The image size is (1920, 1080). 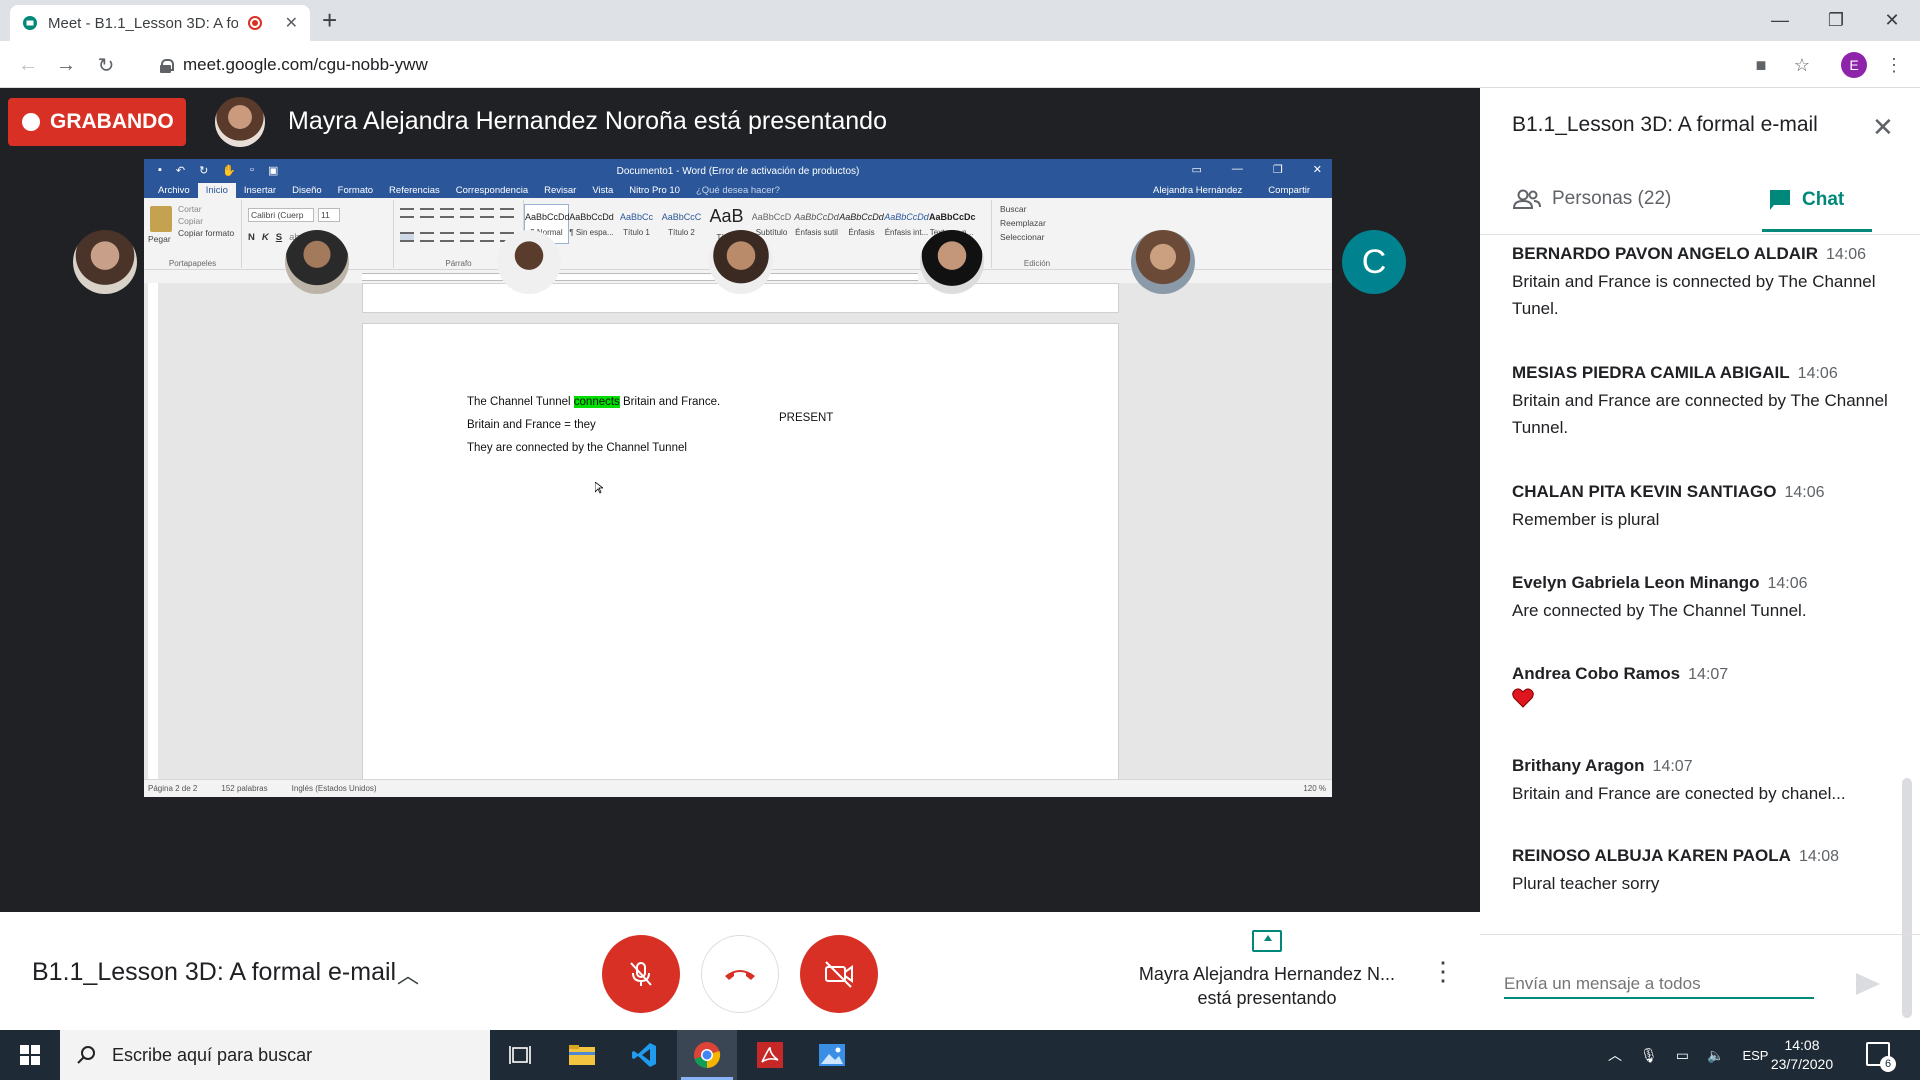 What do you see at coordinates (681, 224) in the screenshot?
I see `style-heading-2: AaBbCcC Título 2` at bounding box center [681, 224].